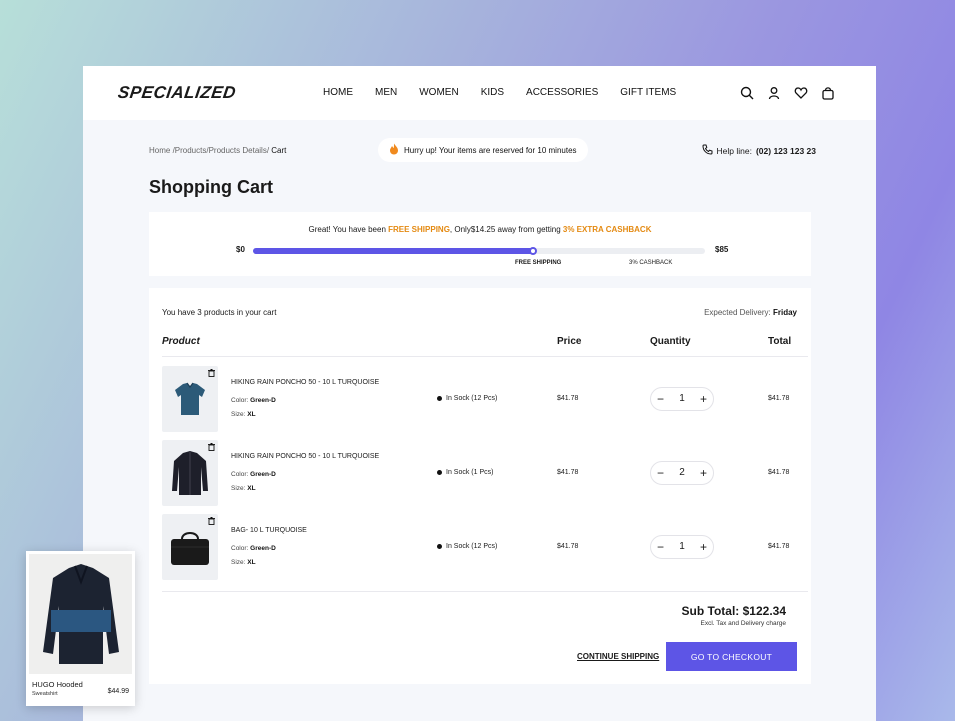 The image size is (955, 721). Describe the element at coordinates (651, 263) in the screenshot. I see `milestone-cashback: 3% CASHBACK` at that location.